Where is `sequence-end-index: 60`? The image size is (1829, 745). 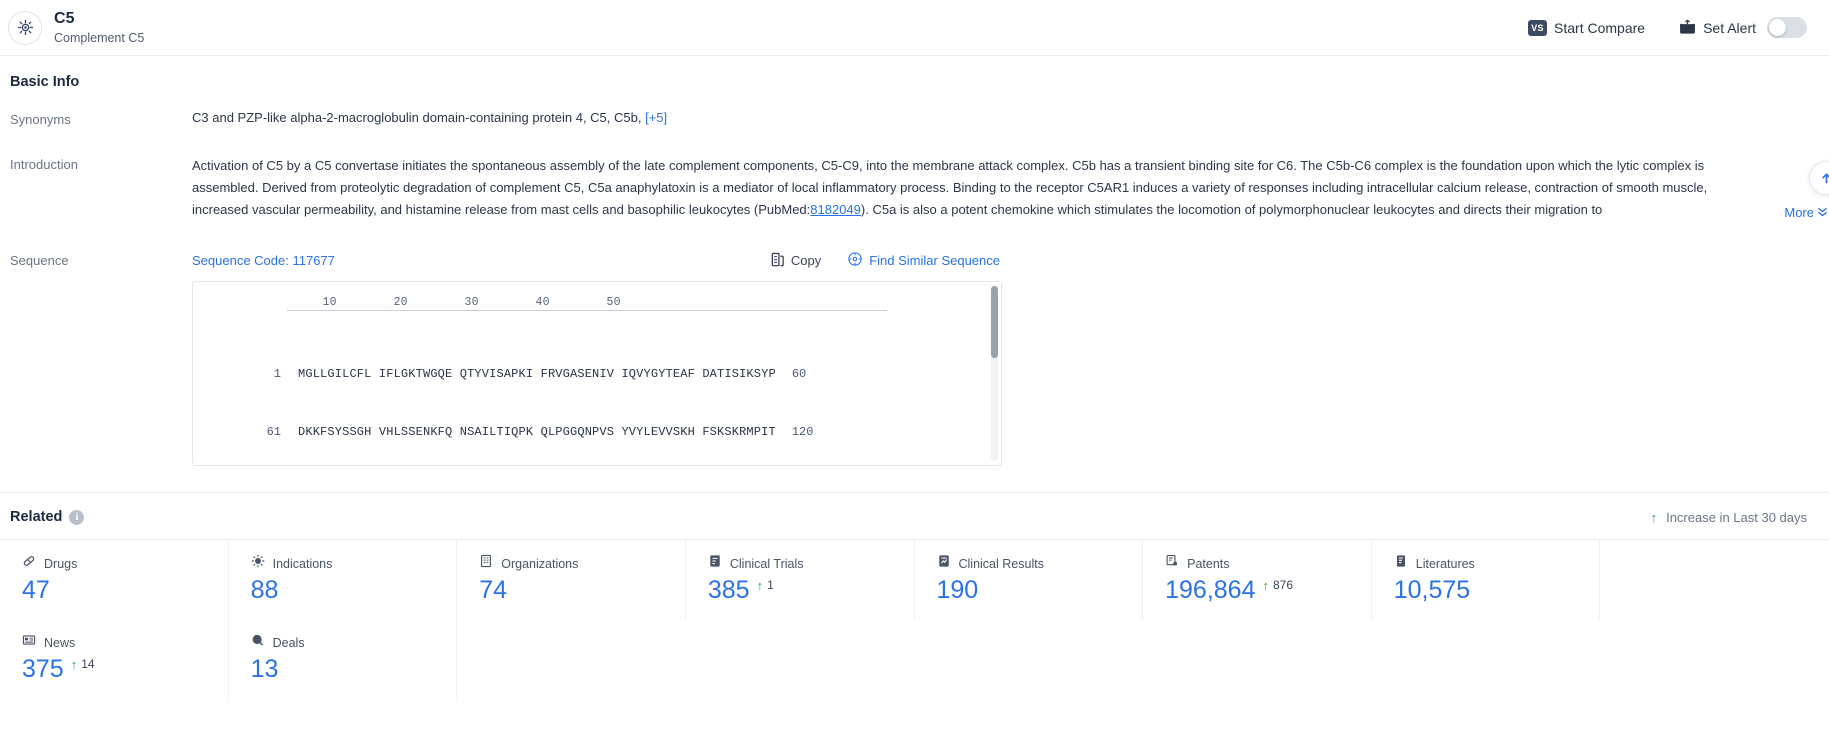 sequence-end-index: 60 is located at coordinates (799, 373).